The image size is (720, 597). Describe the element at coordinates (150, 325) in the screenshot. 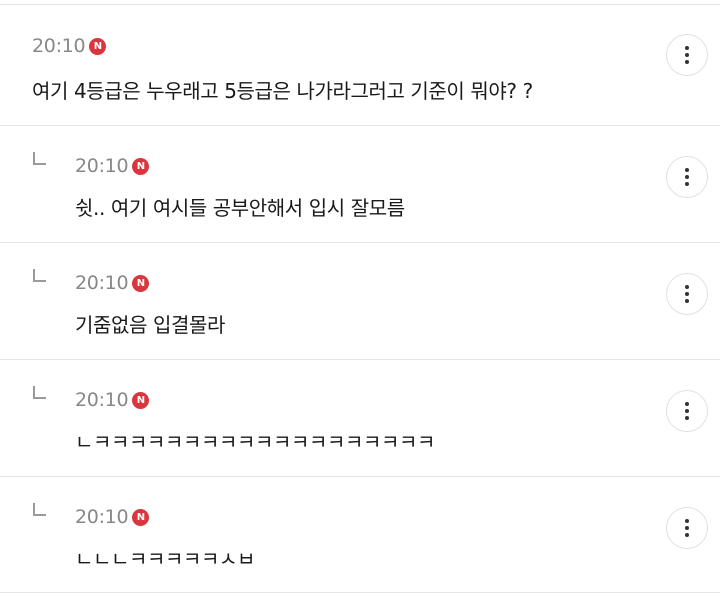

I see `comment-text: 기줌없음 입결몰라` at that location.